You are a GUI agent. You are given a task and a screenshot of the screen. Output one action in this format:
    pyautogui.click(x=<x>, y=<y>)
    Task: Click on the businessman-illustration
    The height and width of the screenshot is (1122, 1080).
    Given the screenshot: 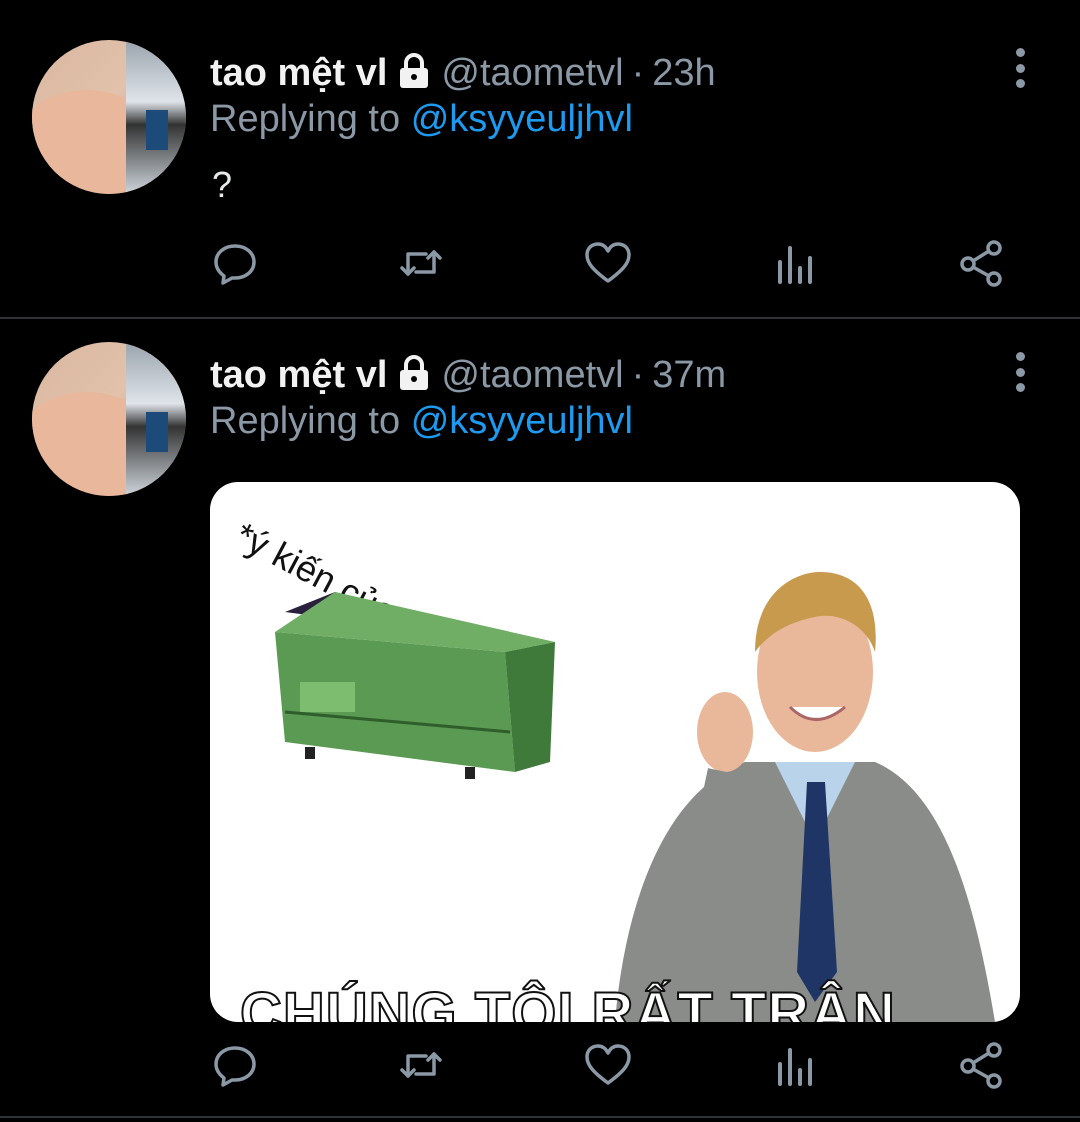 What is the action you would take?
    pyautogui.click(x=805, y=797)
    